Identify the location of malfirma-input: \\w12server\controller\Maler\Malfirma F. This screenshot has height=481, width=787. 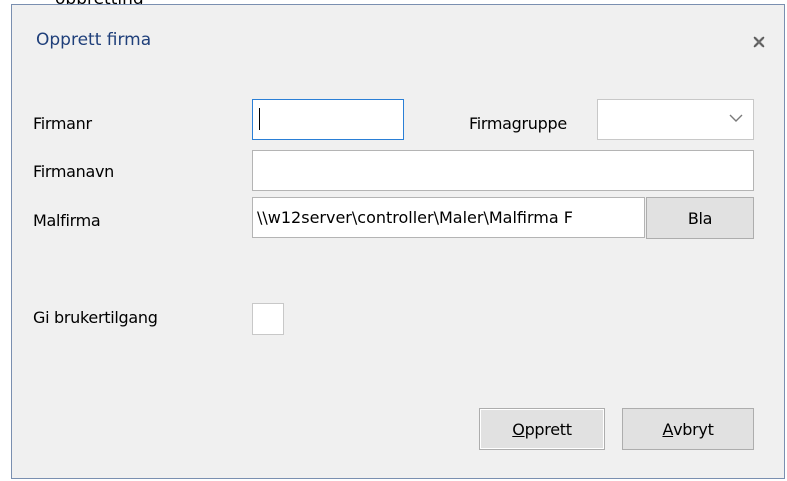
(448, 217).